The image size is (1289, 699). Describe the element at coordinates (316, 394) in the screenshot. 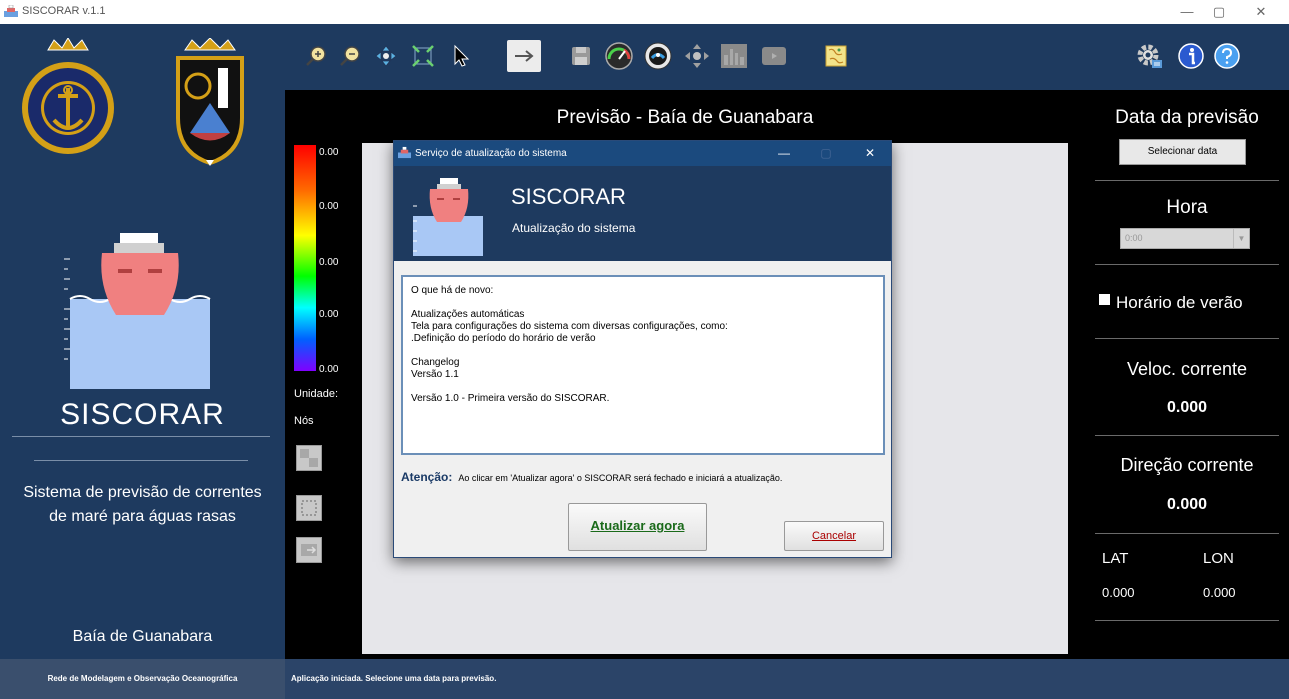

I see `unit-label: Unidade:` at that location.